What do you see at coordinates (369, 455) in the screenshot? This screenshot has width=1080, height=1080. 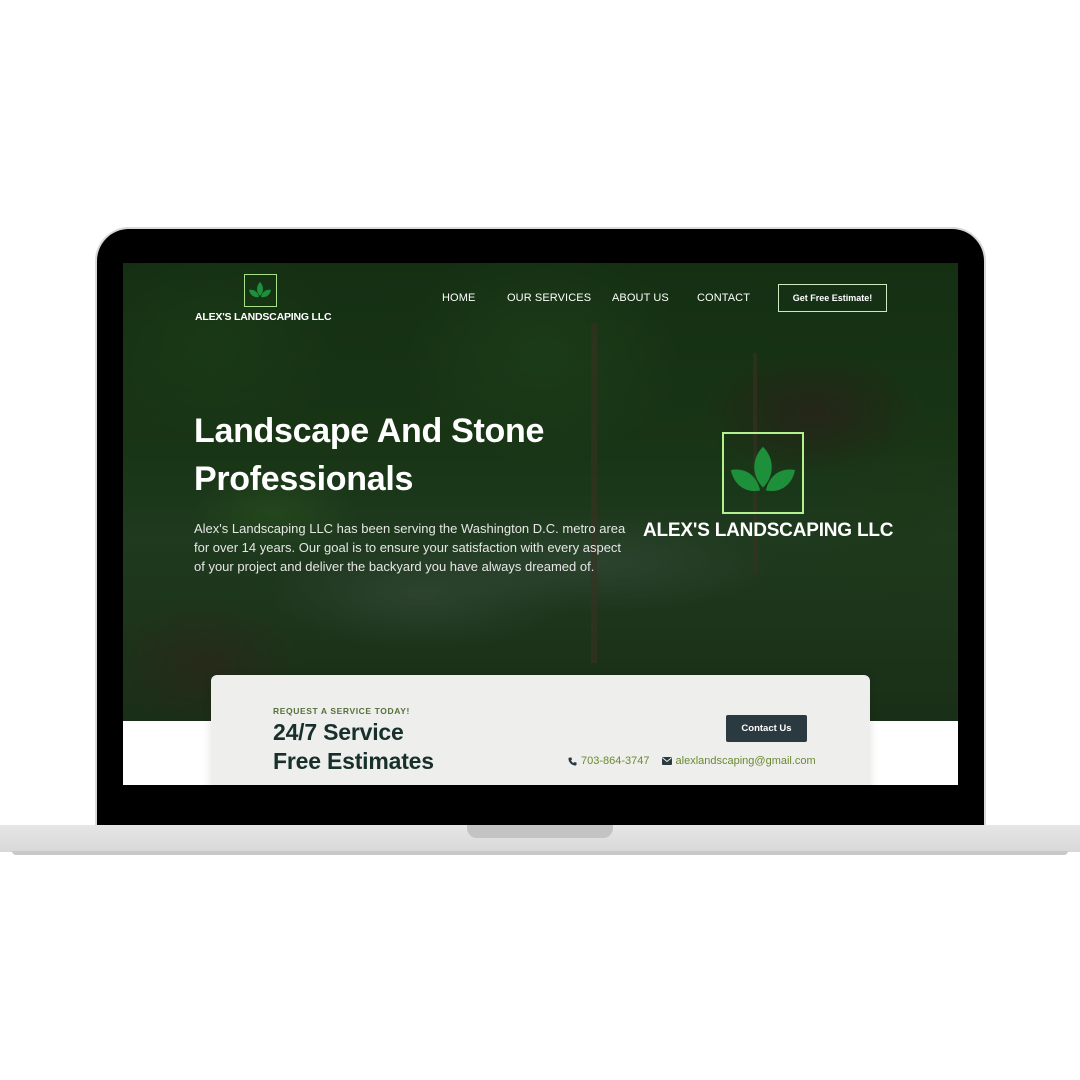 I see `hero-title: Landscape And Stone Professionals` at bounding box center [369, 455].